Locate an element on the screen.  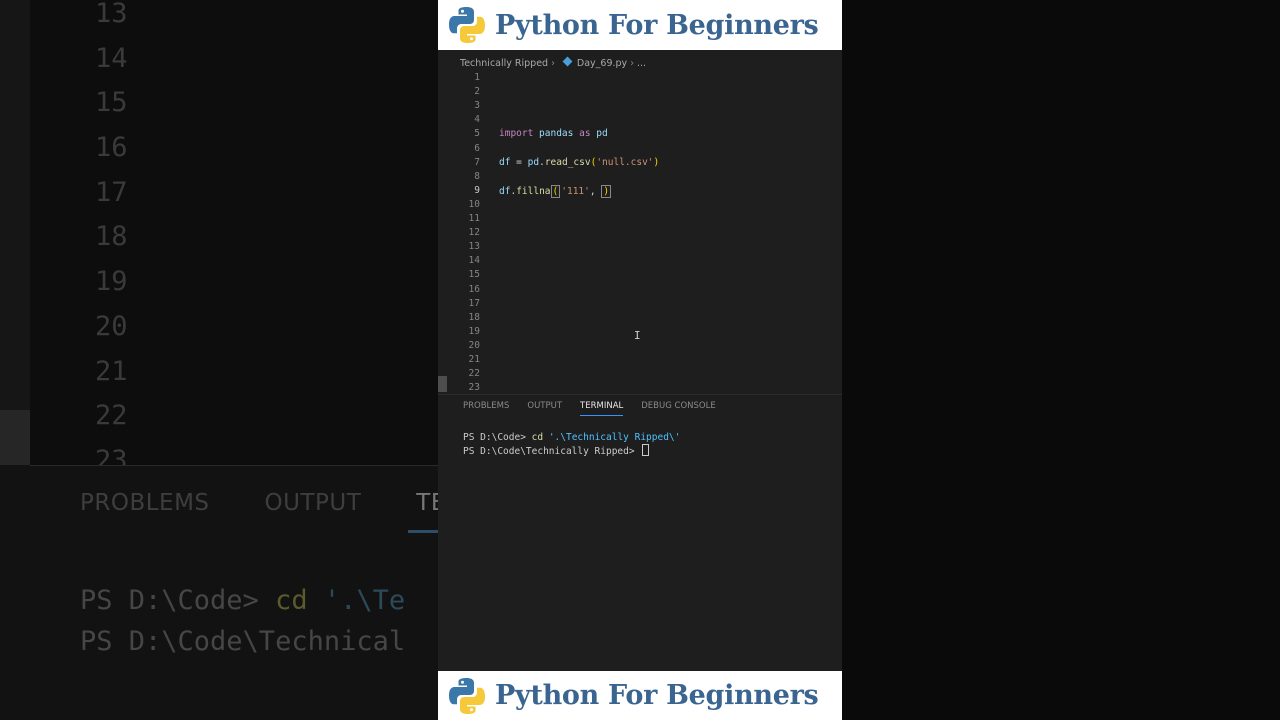
top-banner: Python For Beginners is located at coordinates (640, 25).